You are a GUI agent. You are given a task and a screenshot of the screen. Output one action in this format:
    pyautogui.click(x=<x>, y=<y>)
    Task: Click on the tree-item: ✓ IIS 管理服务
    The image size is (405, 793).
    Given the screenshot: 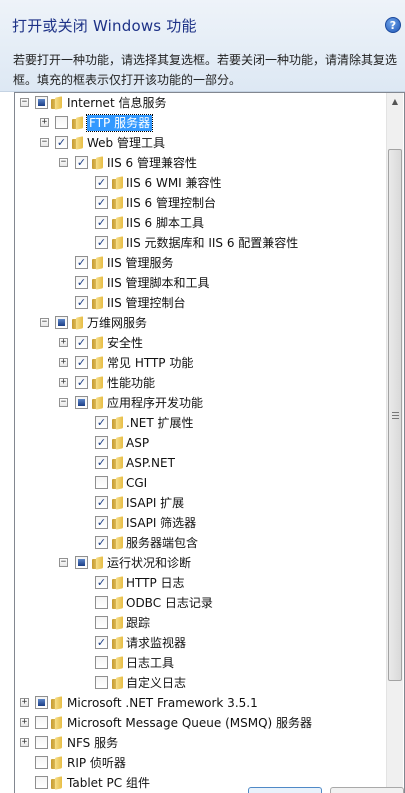 What is the action you would take?
    pyautogui.click(x=200, y=263)
    